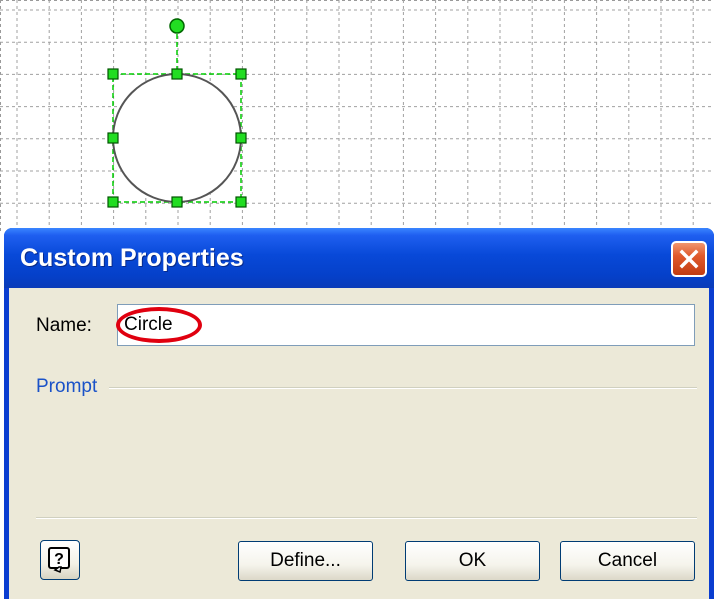 The width and height of the screenshot is (714, 599). I want to click on handle-top, so click(177, 74).